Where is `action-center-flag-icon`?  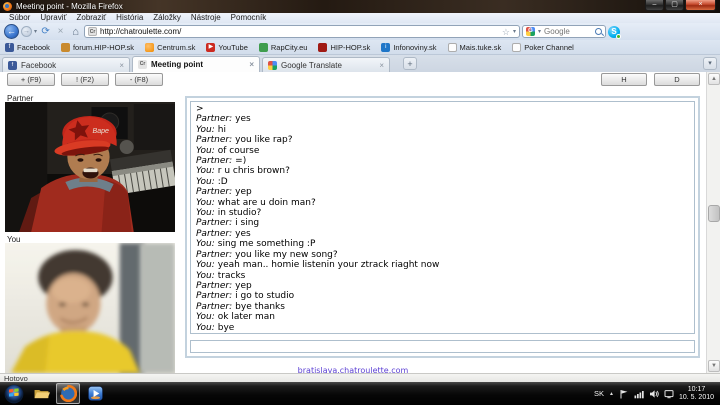 action-center-flag-icon is located at coordinates (624, 394).